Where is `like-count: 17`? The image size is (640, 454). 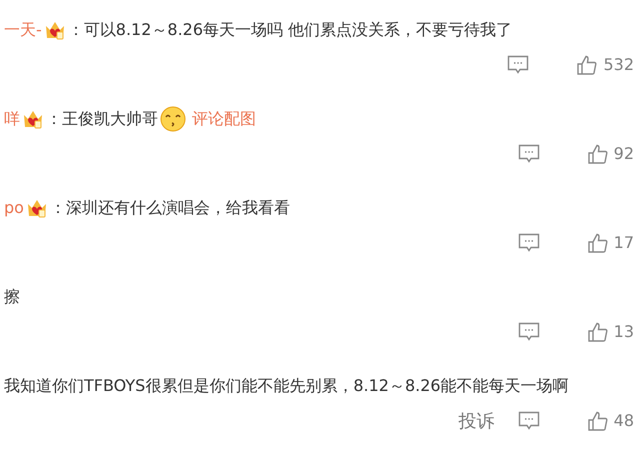 like-count: 17 is located at coordinates (624, 243).